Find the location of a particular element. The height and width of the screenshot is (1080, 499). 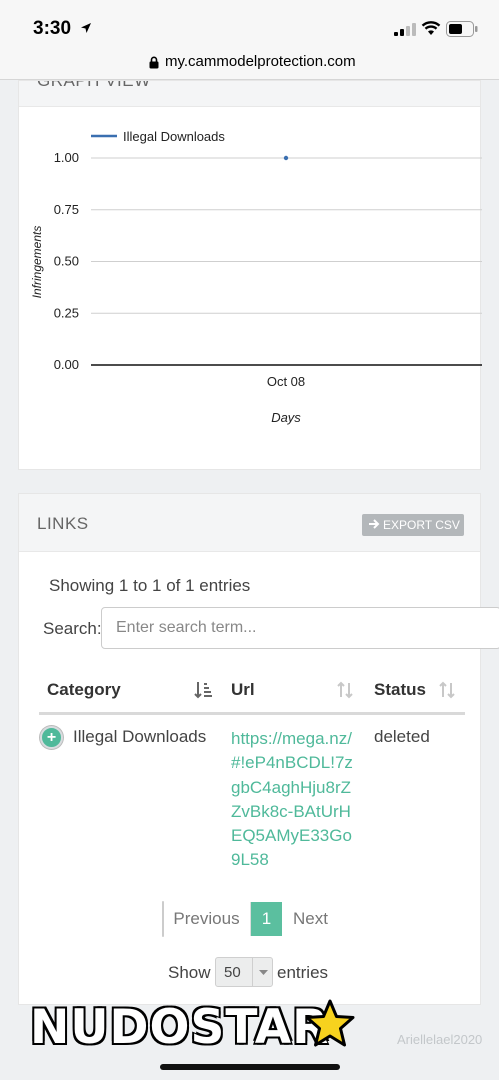

graph-panel-title: GRAPH VIEW is located at coordinates (94, 86).